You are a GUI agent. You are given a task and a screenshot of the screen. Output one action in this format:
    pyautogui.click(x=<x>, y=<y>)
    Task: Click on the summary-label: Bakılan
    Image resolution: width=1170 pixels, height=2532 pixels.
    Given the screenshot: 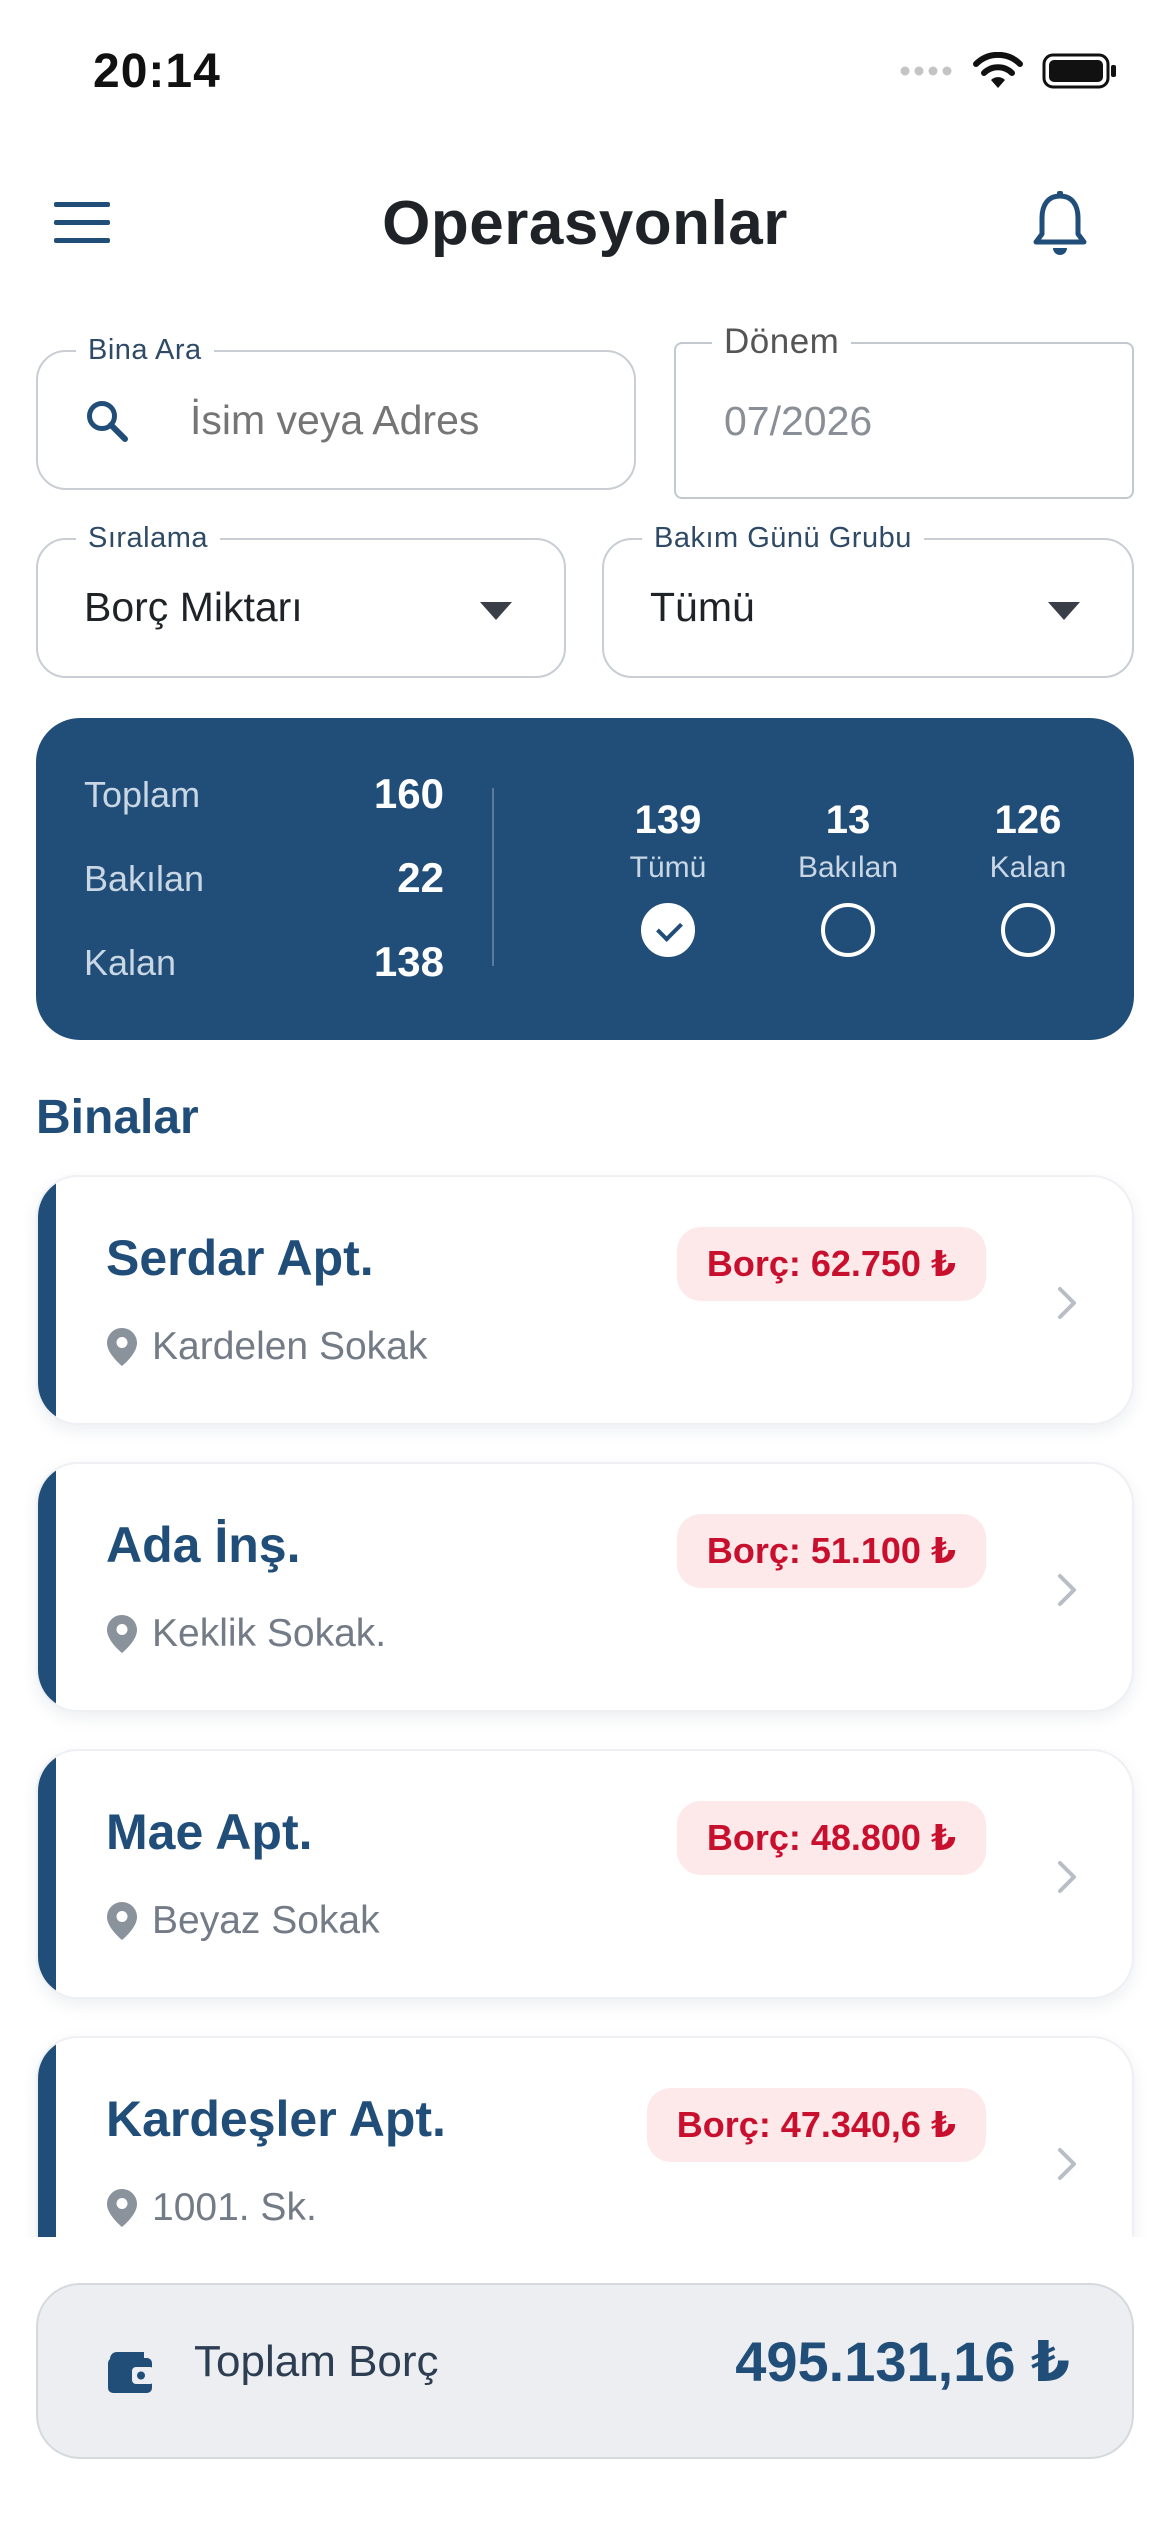 What is the action you would take?
    pyautogui.click(x=144, y=878)
    